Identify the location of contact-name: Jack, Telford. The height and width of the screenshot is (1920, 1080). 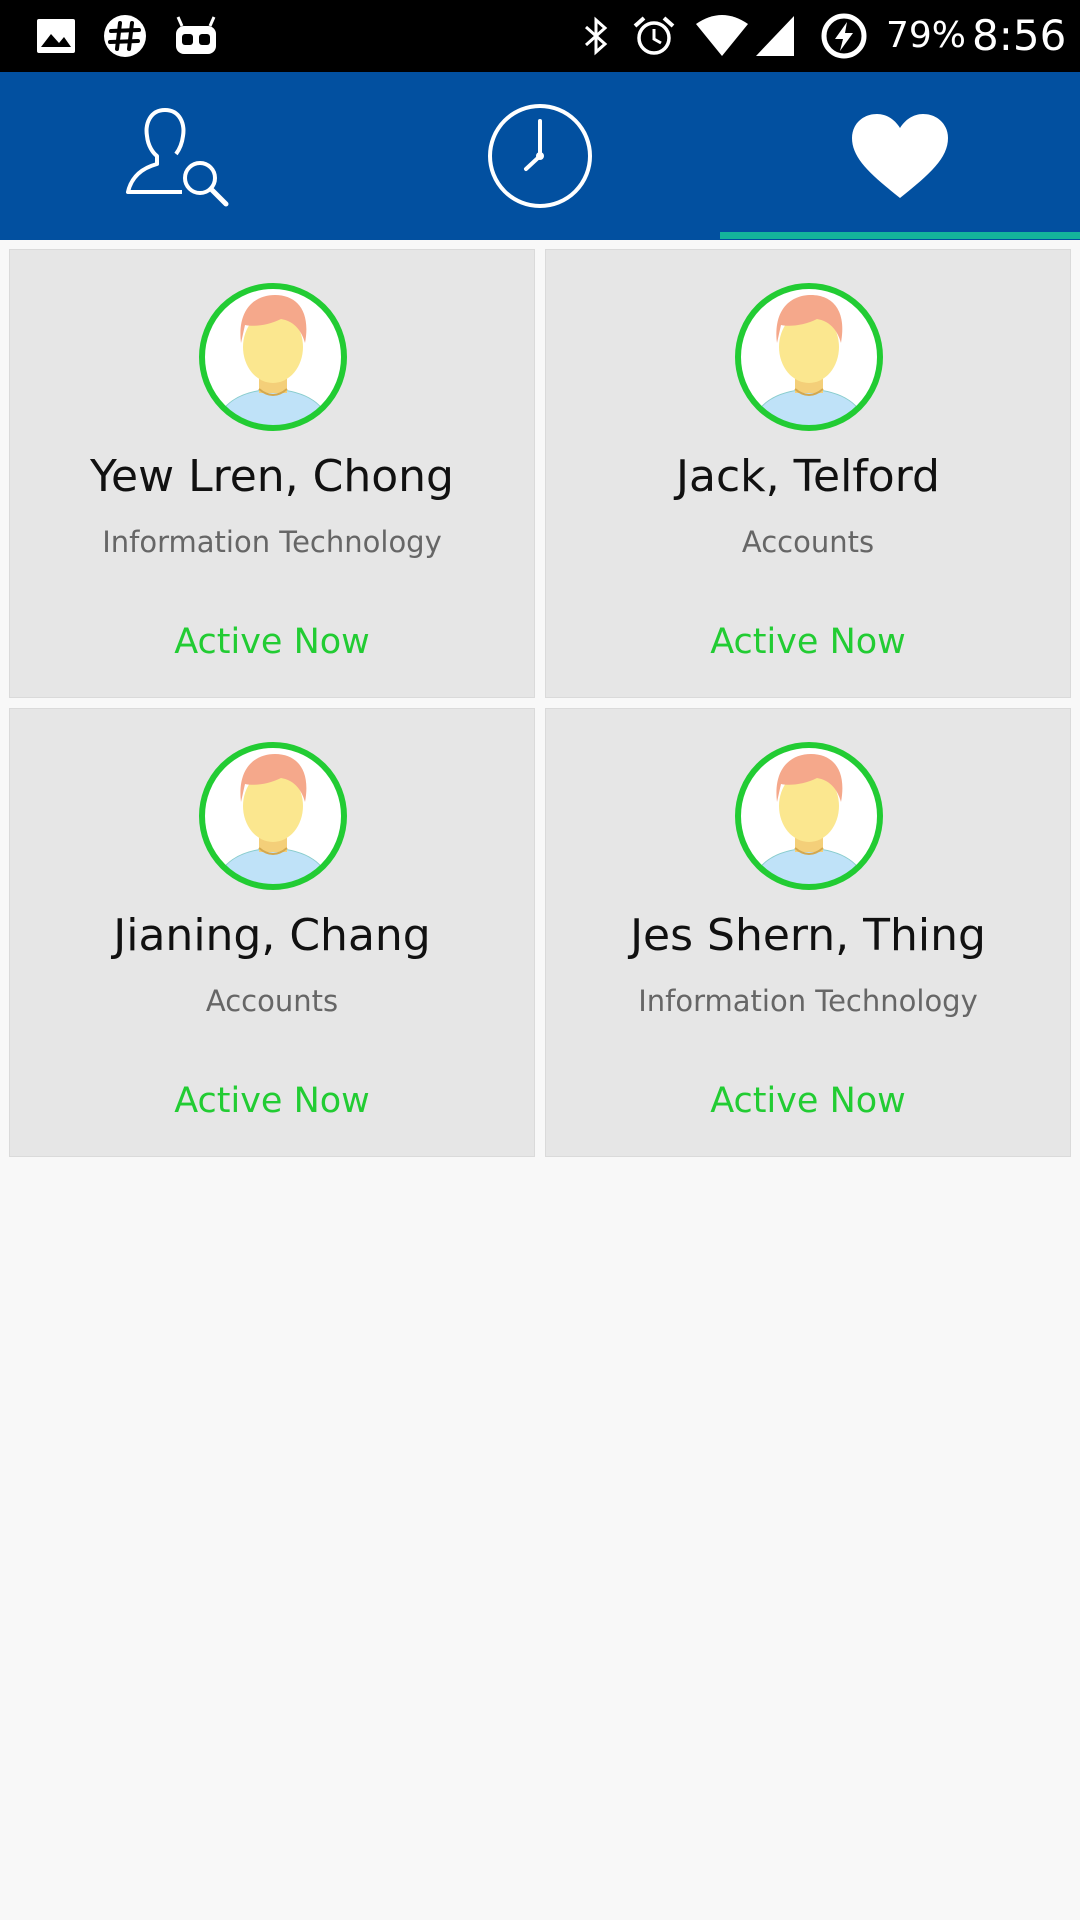
(808, 476).